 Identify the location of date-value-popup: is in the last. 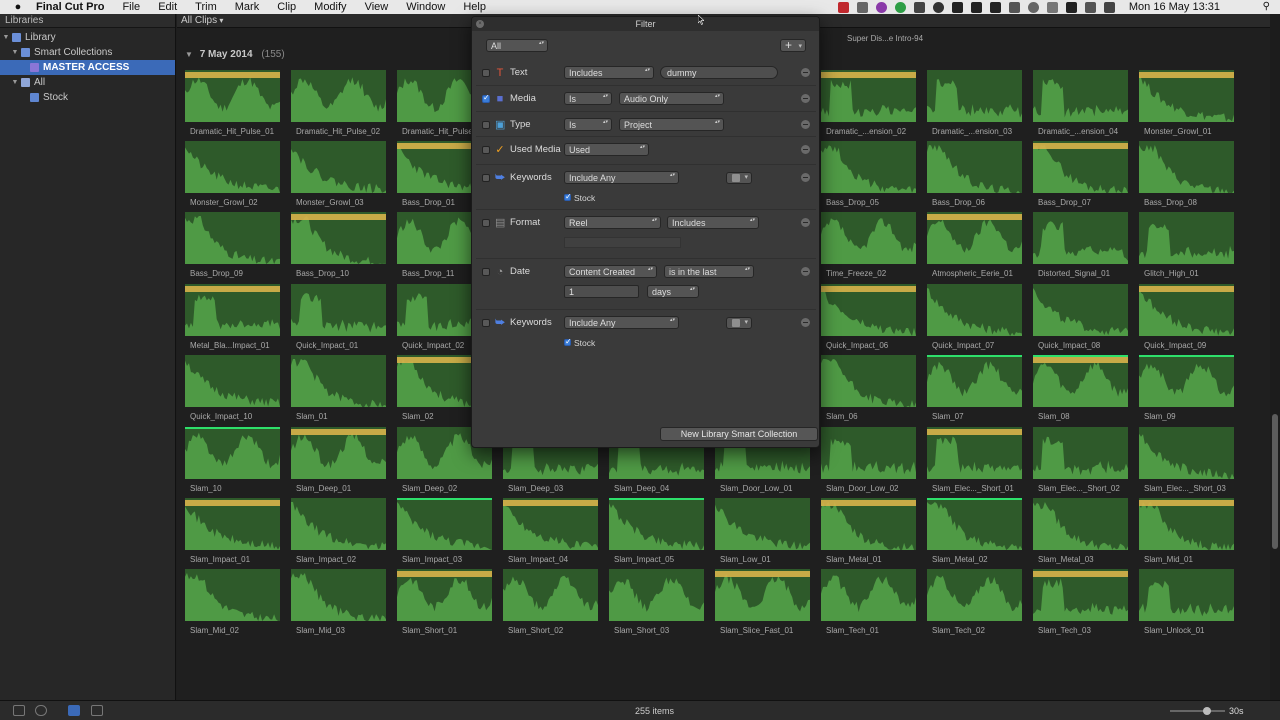
(709, 271).